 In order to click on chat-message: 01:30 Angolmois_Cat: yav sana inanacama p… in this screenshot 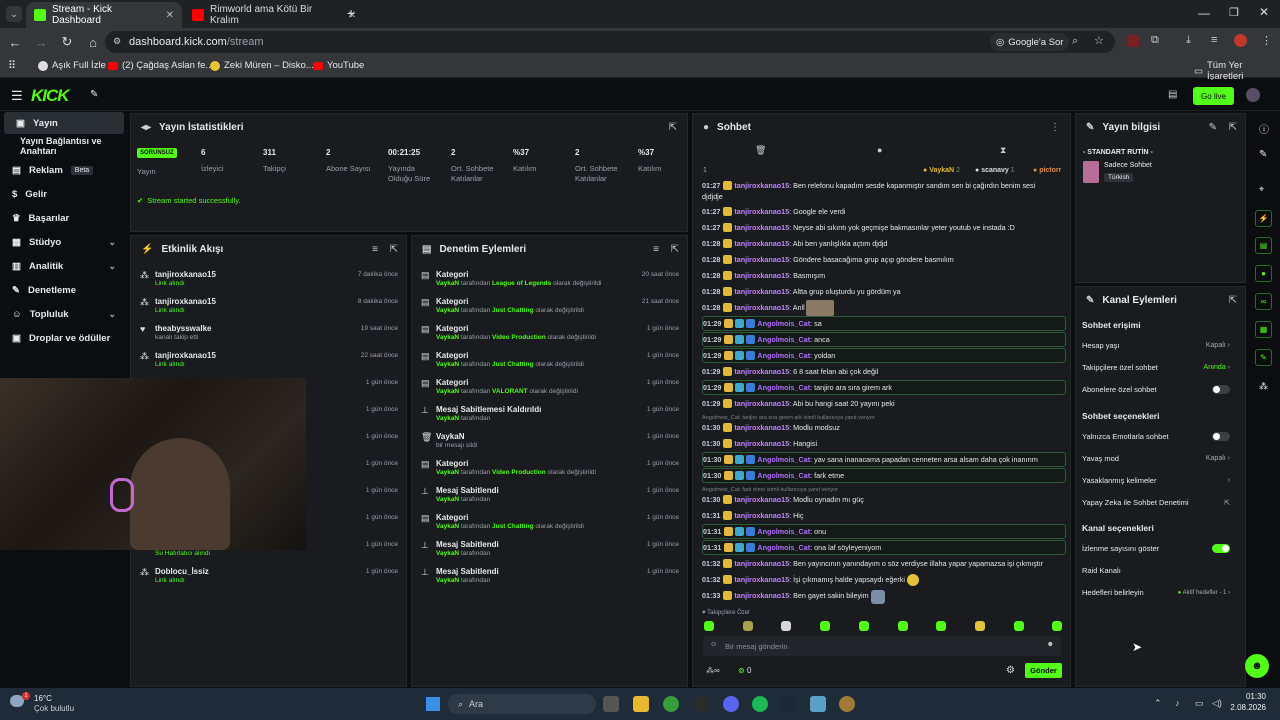, I will do `click(884, 459)`.